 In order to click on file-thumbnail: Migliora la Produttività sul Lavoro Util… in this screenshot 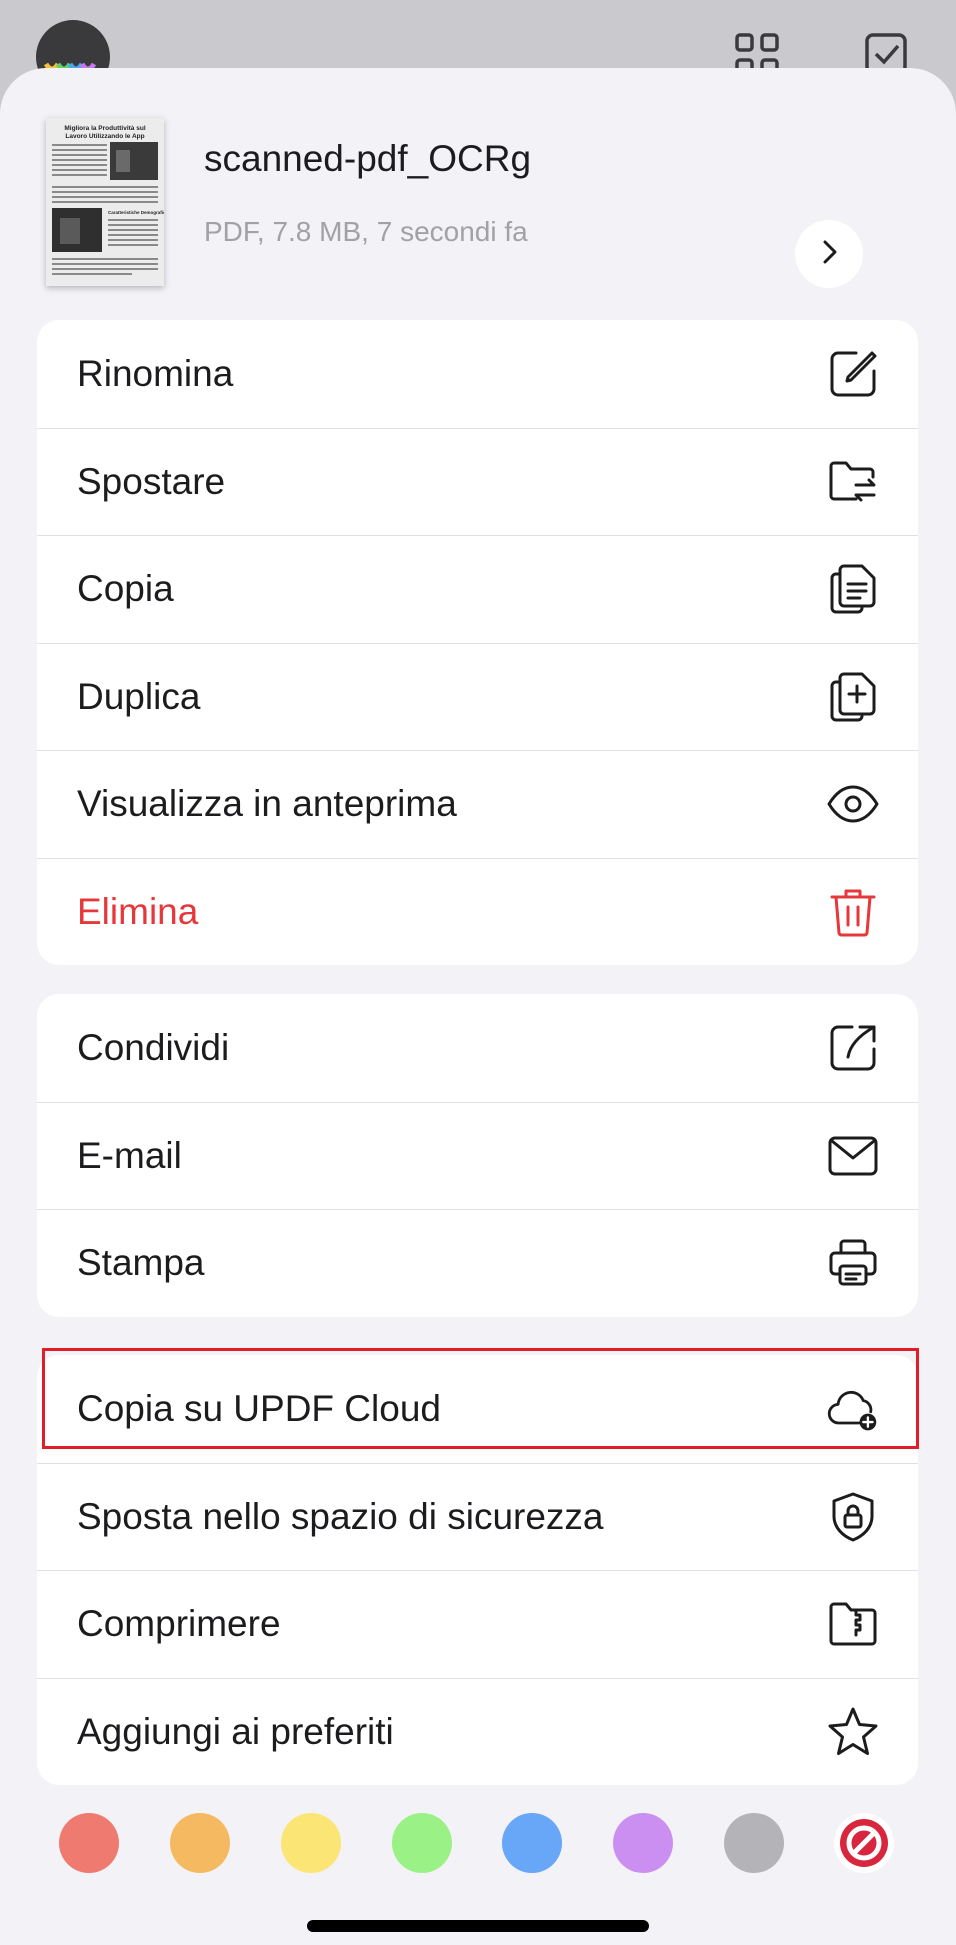, I will do `click(105, 202)`.